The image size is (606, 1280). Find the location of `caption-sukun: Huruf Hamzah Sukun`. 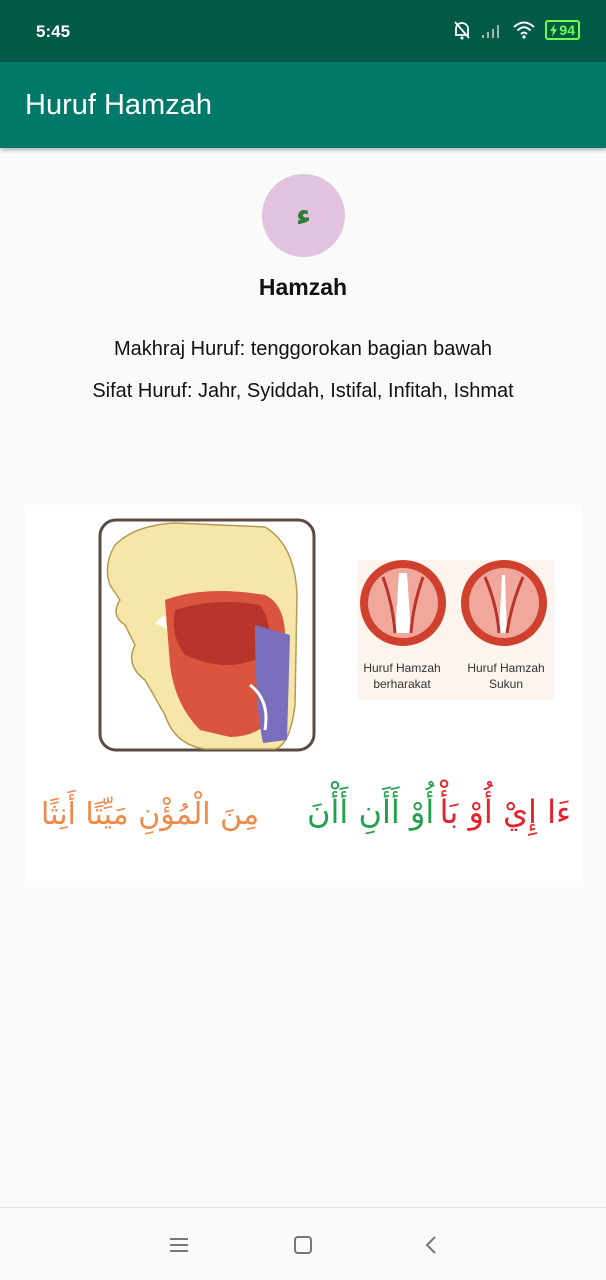

caption-sukun: Huruf Hamzah Sukun is located at coordinates (506, 676).